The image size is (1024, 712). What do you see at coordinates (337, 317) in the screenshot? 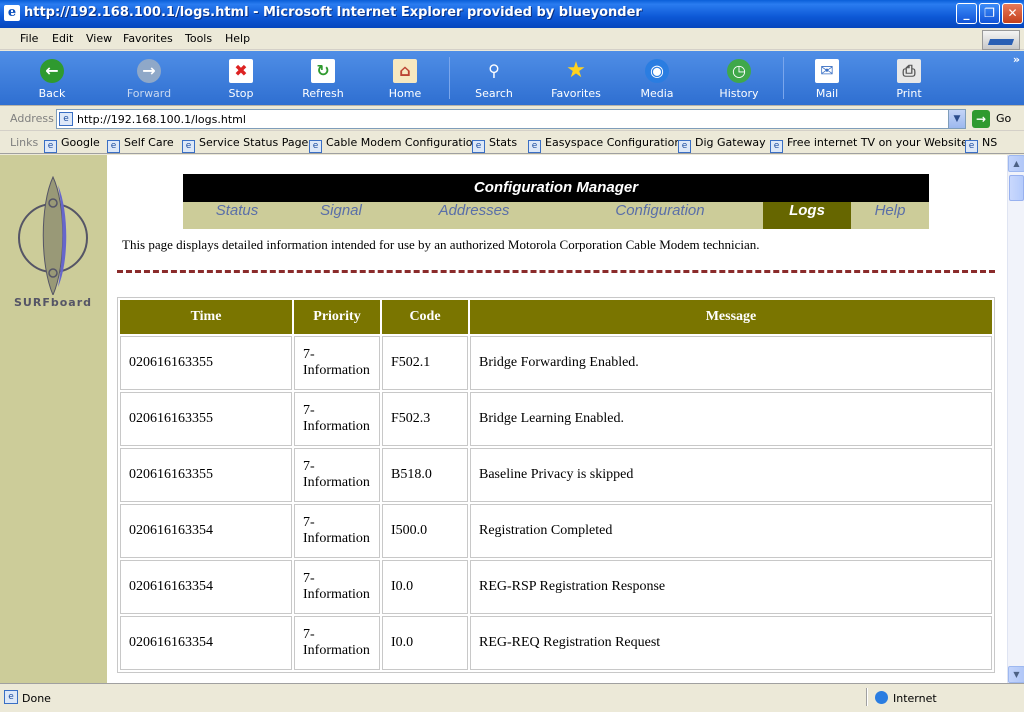
I see `col-priority: Priority` at bounding box center [337, 317].